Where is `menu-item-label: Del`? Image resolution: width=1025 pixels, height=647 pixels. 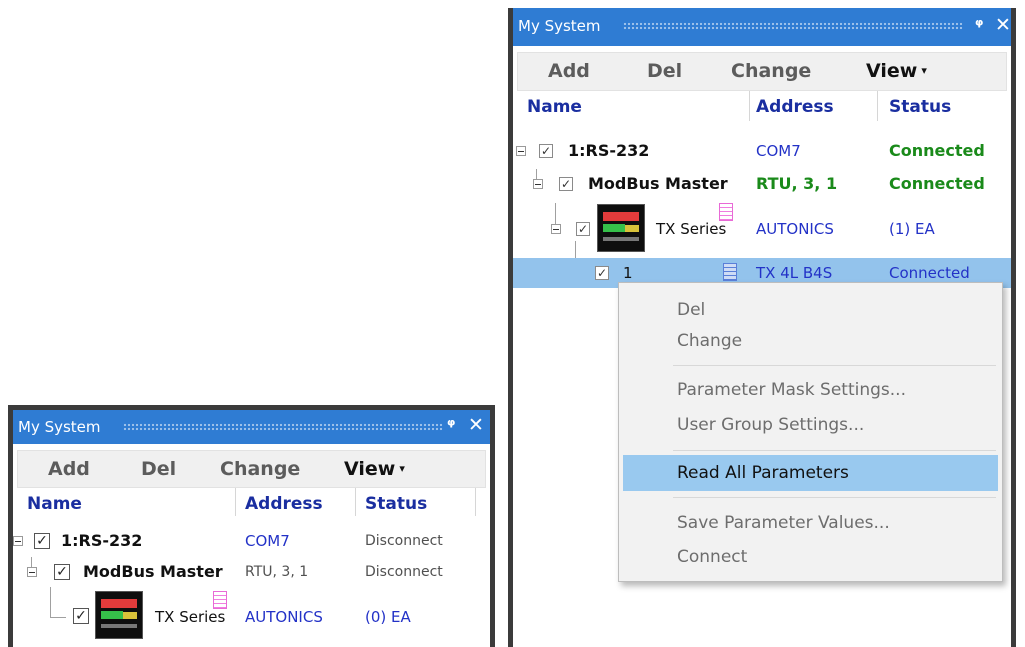
menu-item-label: Del is located at coordinates (691, 310).